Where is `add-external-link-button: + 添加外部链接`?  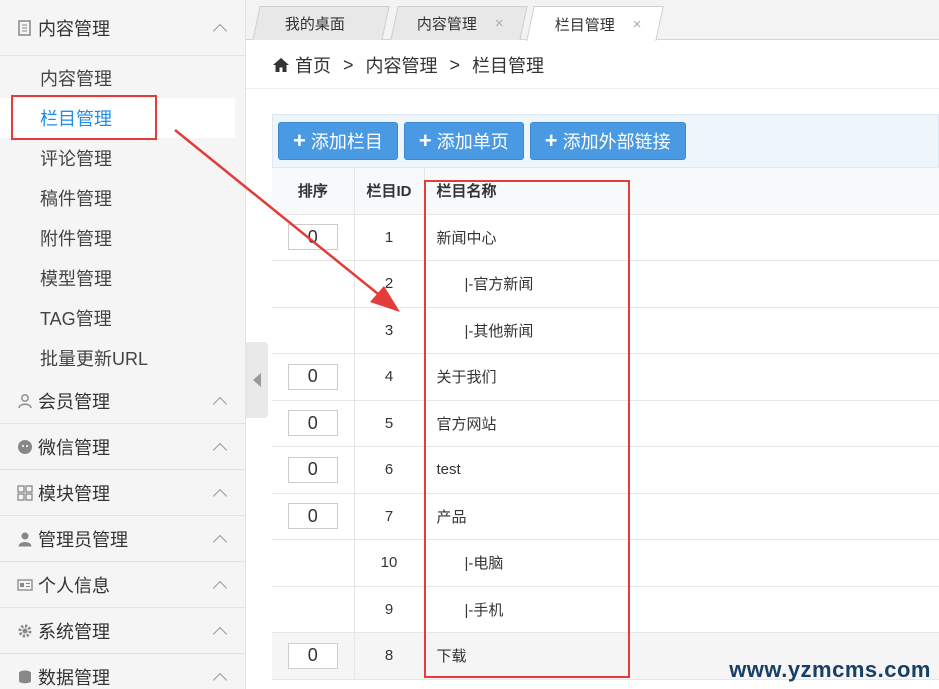 add-external-link-button: + 添加外部链接 is located at coordinates (607, 141).